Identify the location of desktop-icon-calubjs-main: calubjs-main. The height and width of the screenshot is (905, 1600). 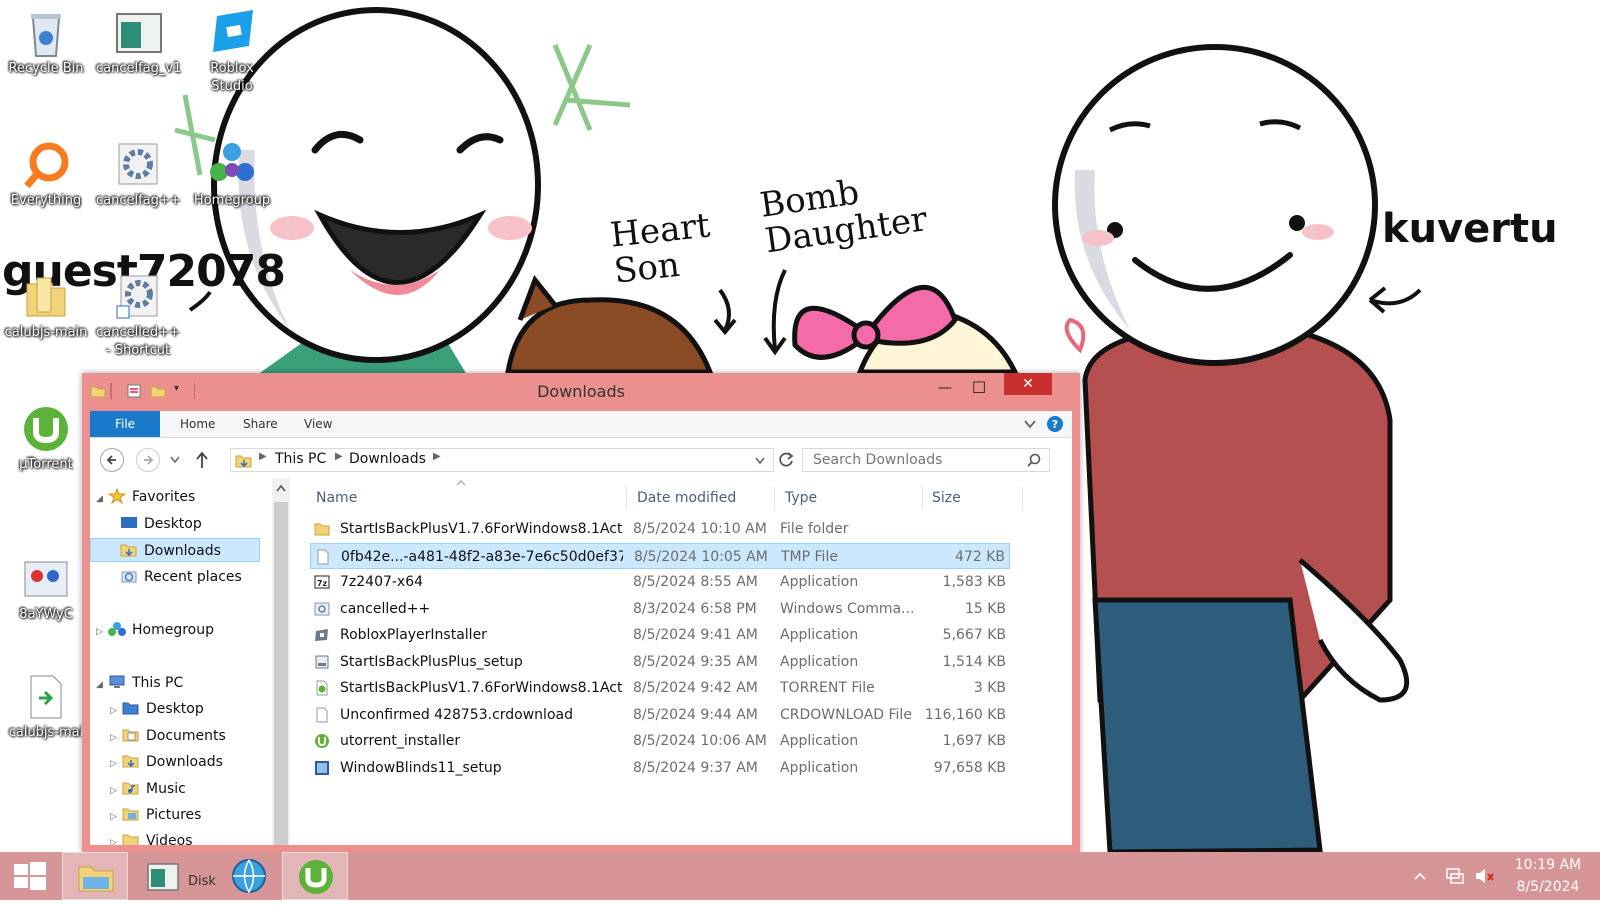
(46, 307).